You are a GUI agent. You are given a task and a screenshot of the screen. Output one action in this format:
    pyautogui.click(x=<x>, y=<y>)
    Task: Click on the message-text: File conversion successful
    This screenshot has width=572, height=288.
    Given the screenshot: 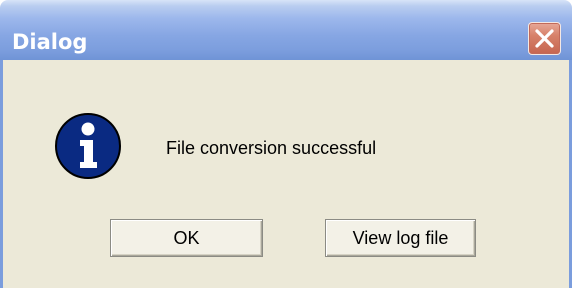 What is the action you would take?
    pyautogui.click(x=271, y=148)
    